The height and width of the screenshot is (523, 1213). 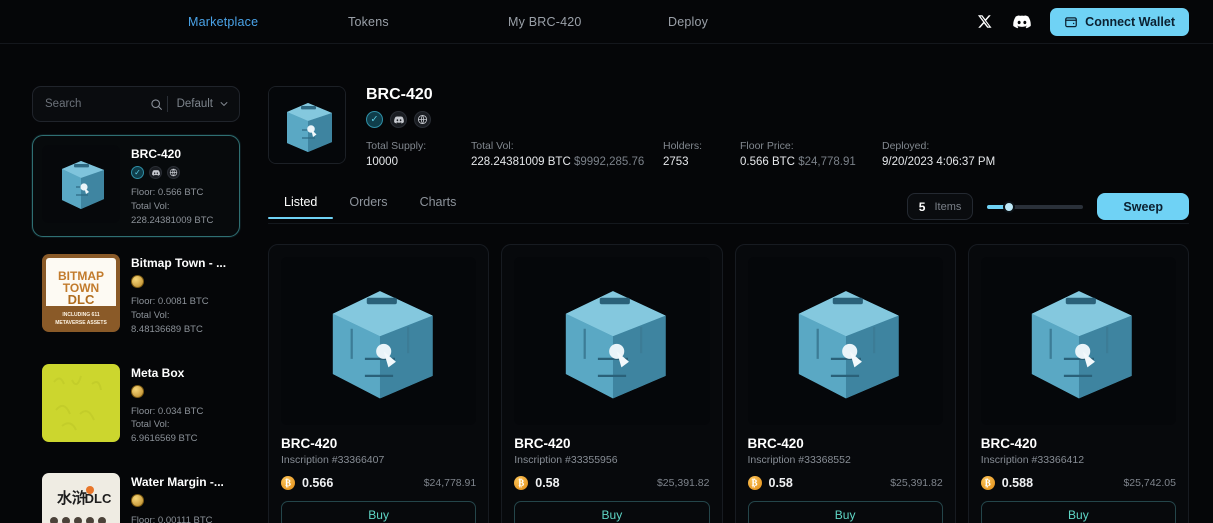 I want to click on sort-dropdown: Default, so click(x=203, y=104).